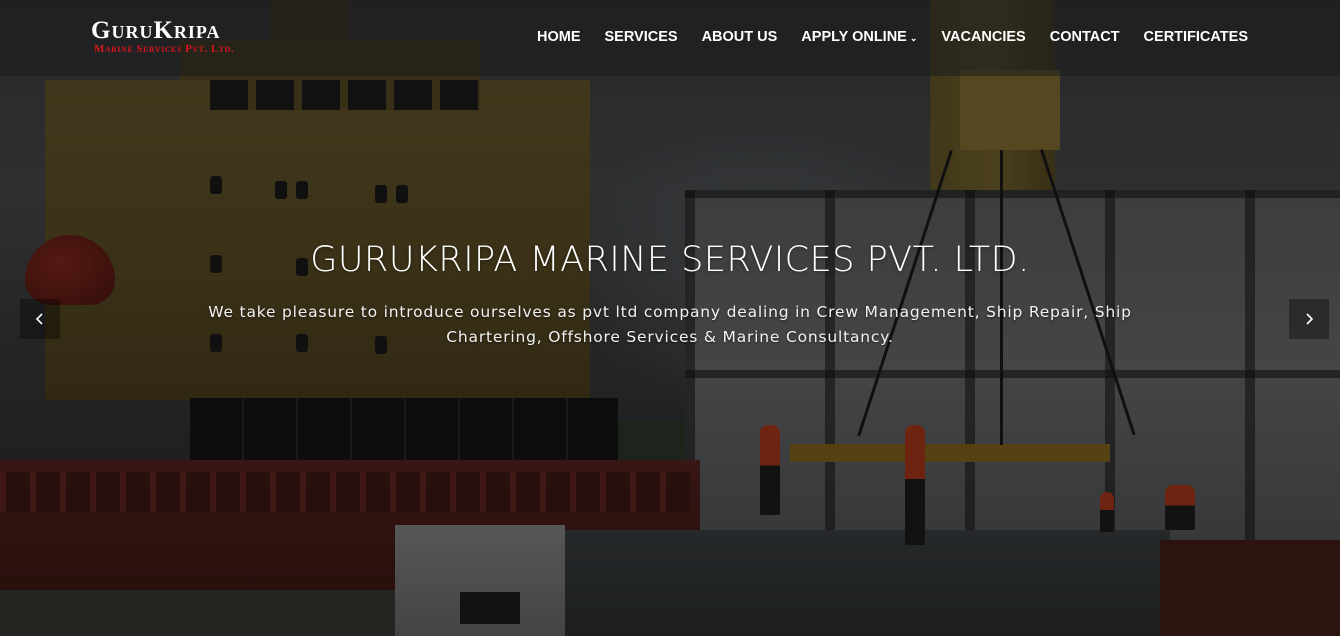  I want to click on nav-item-label: APPLY ONLINE, so click(854, 37).